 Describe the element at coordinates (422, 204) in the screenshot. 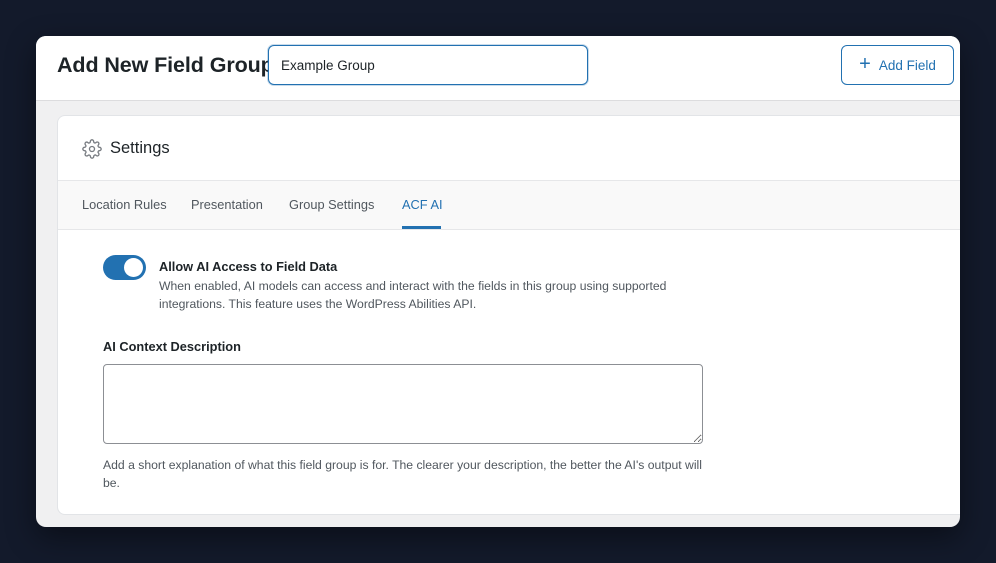

I see `tab-acf-ai: ACF AI` at that location.